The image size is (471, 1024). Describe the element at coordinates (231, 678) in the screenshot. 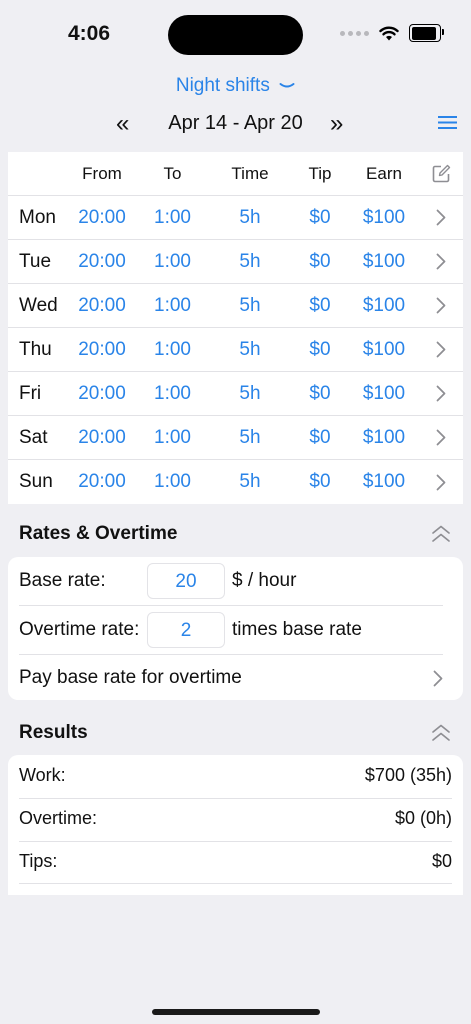

I see `pay-base-rate-row: Pay base rate for overtime` at that location.